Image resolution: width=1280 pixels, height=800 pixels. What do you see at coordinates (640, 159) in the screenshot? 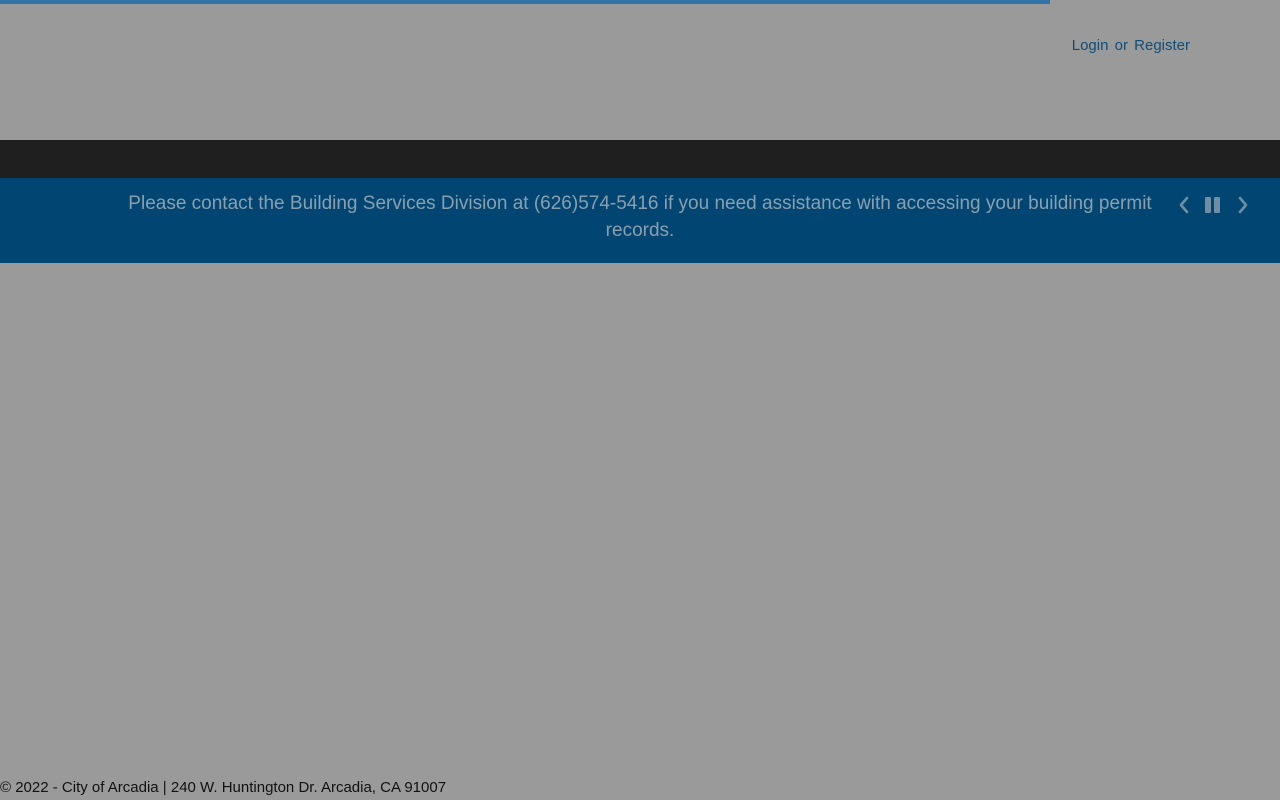
I see `main-nav-bar` at bounding box center [640, 159].